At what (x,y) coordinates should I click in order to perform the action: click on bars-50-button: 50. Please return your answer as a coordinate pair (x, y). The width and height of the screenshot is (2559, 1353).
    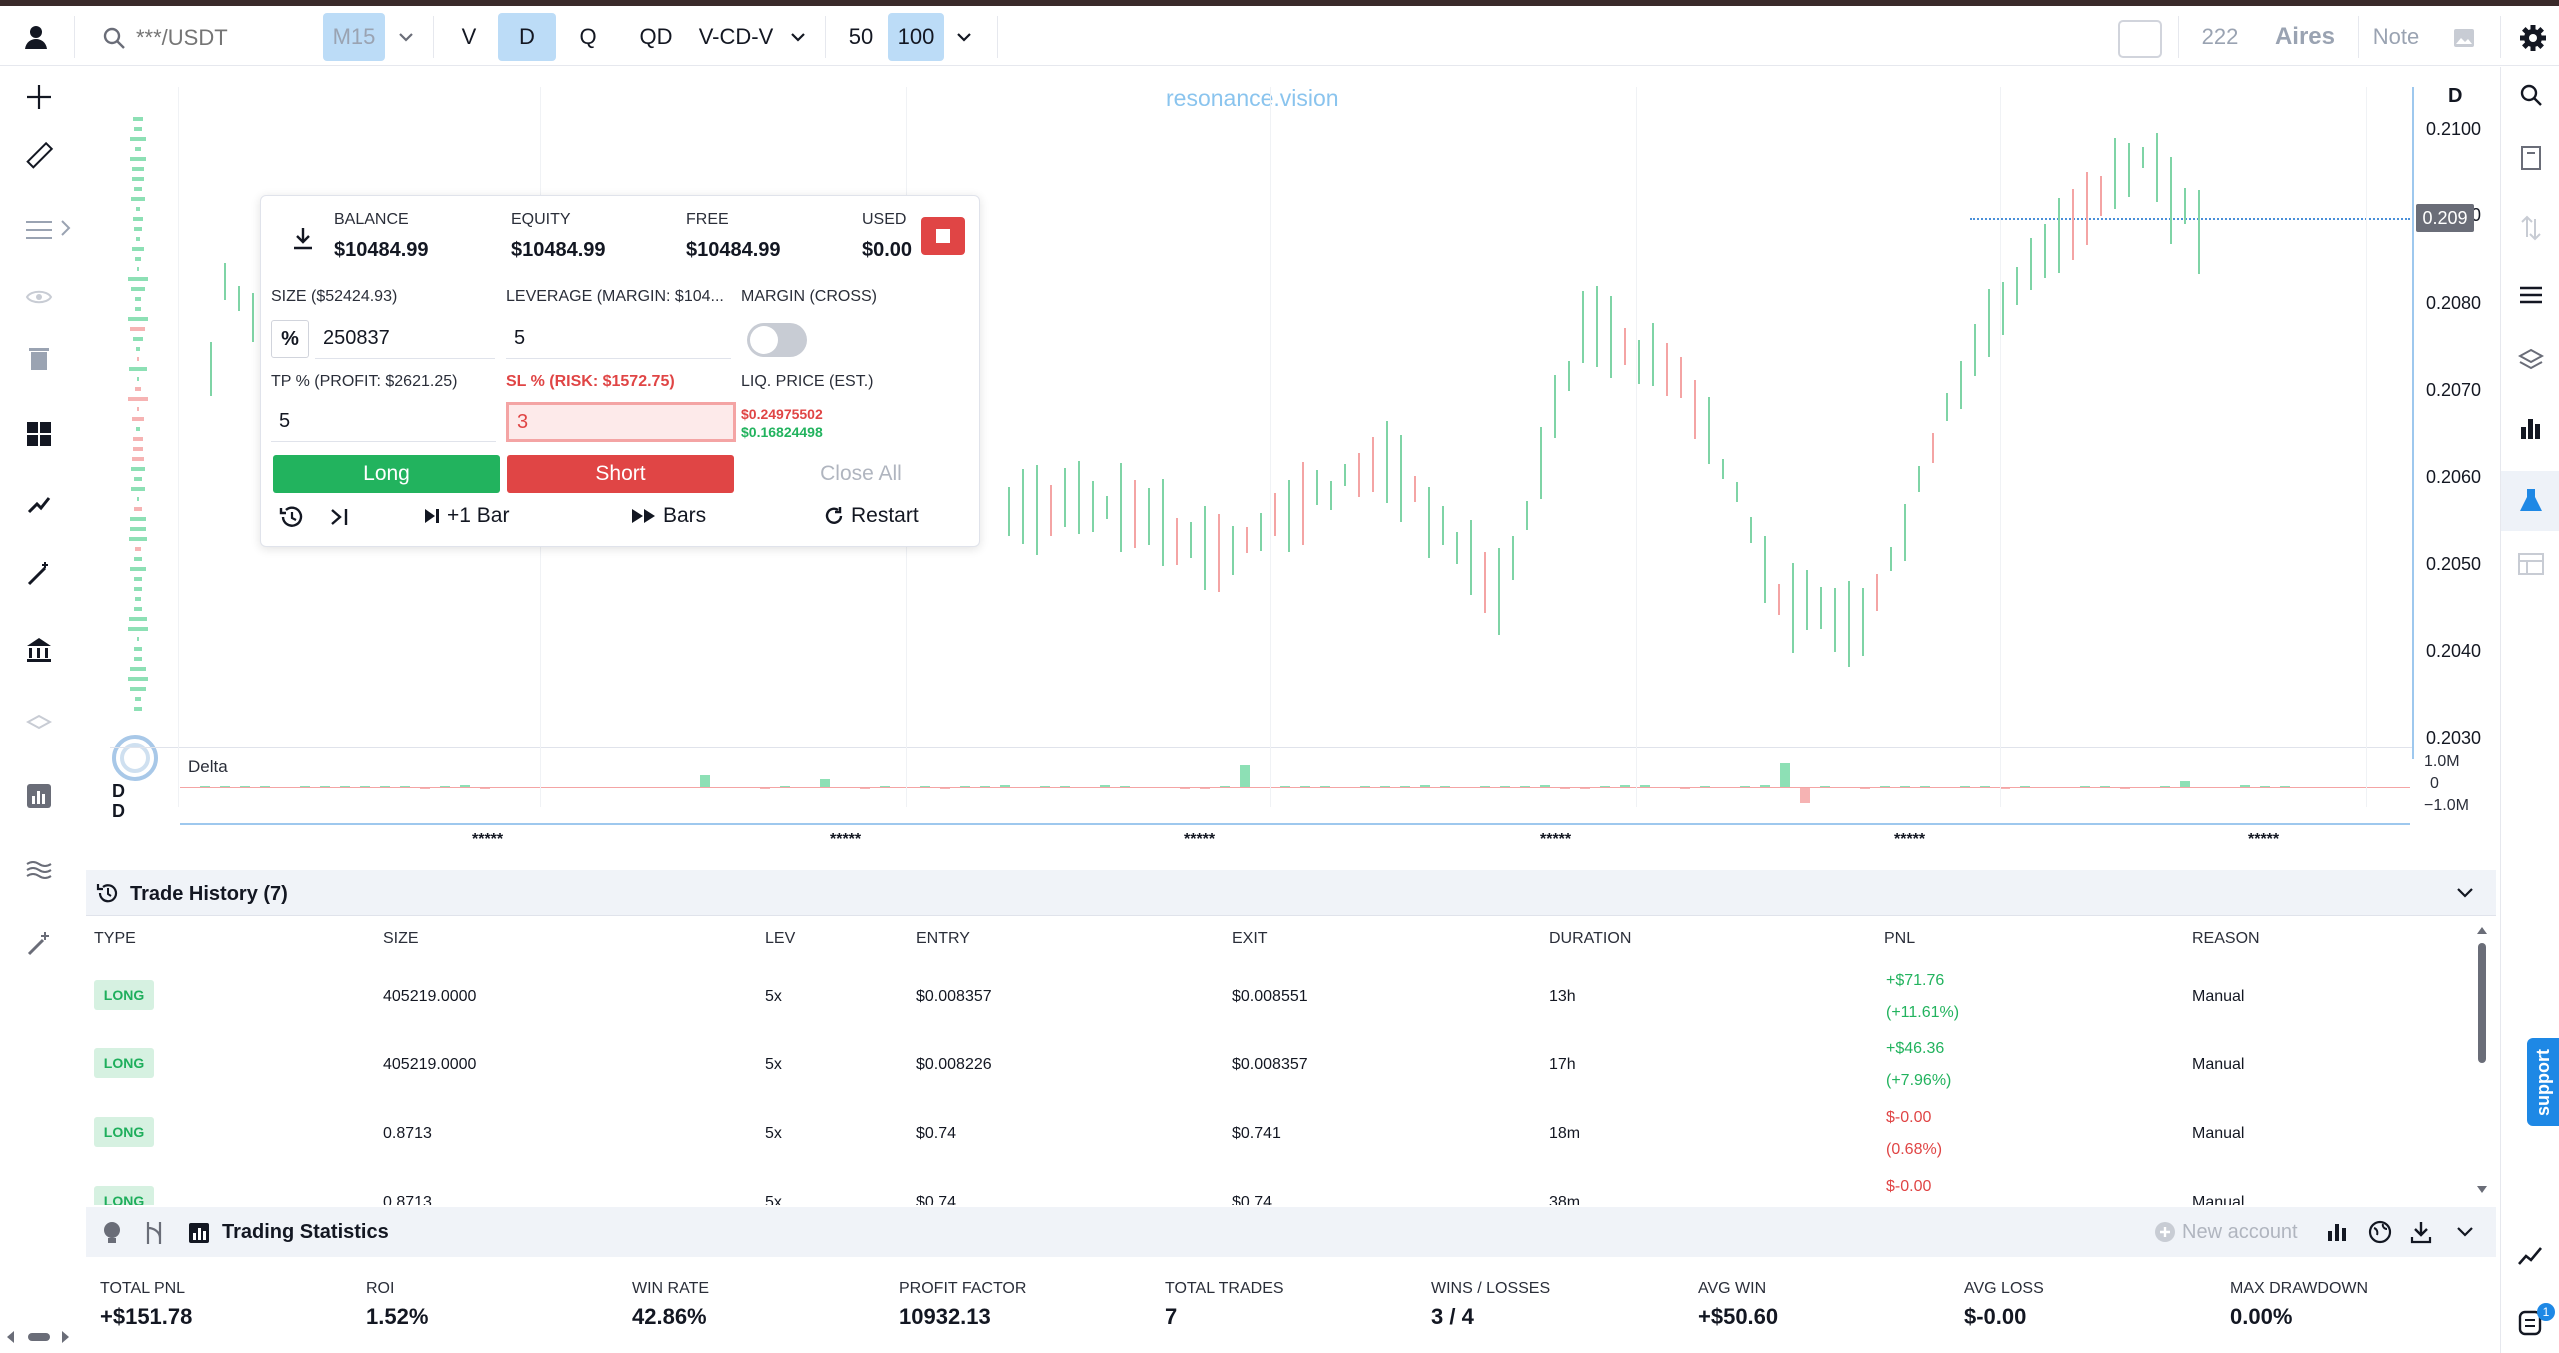
    Looking at the image, I should click on (861, 37).